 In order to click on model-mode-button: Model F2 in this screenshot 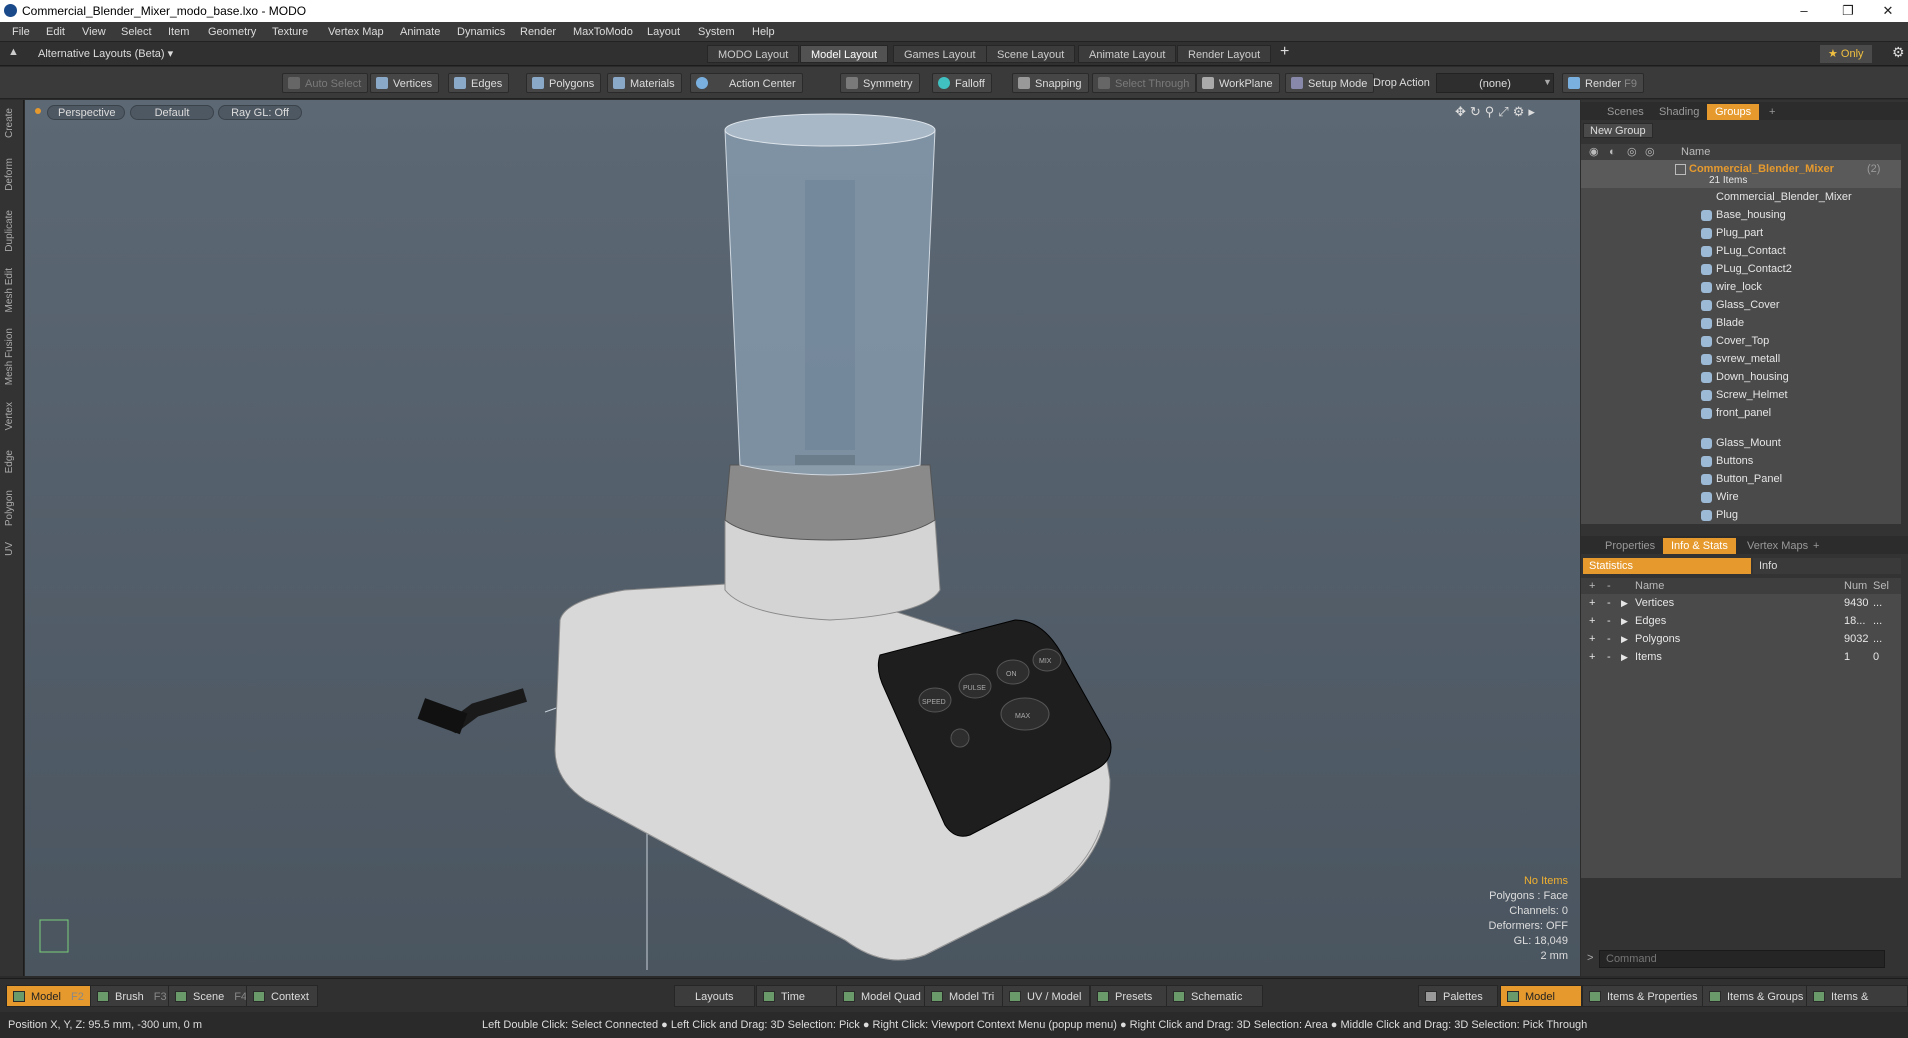, I will do `click(49, 996)`.